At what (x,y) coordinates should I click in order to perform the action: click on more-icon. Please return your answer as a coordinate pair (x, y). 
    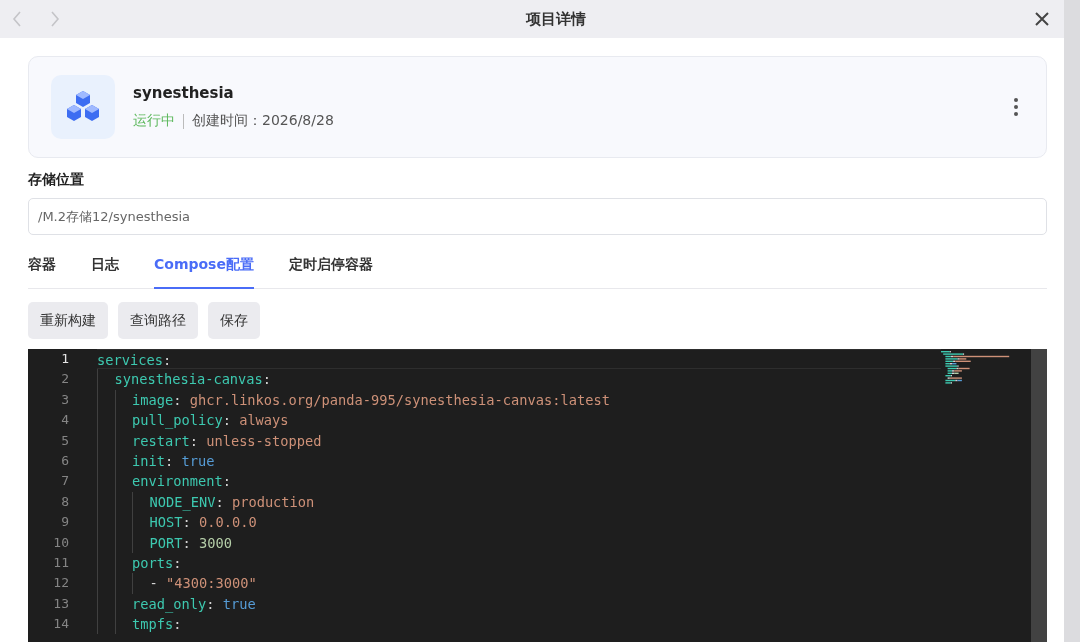
    Looking at the image, I should click on (1016, 107).